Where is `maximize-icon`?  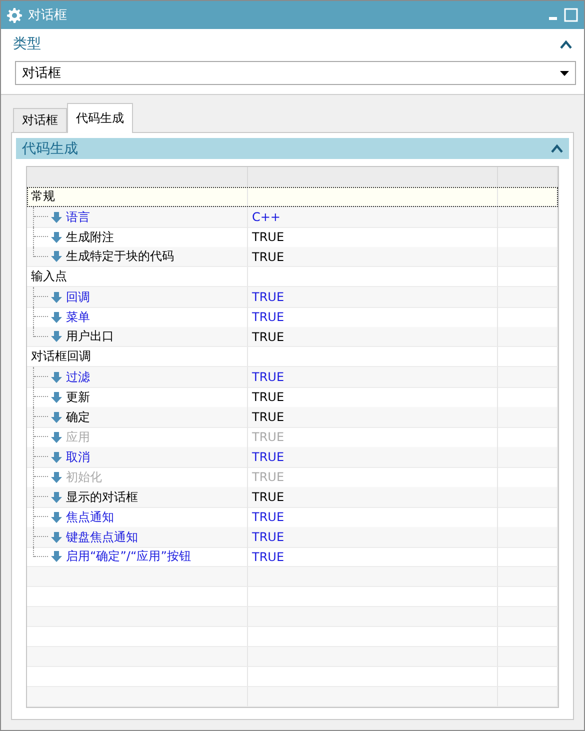 maximize-icon is located at coordinates (571, 15).